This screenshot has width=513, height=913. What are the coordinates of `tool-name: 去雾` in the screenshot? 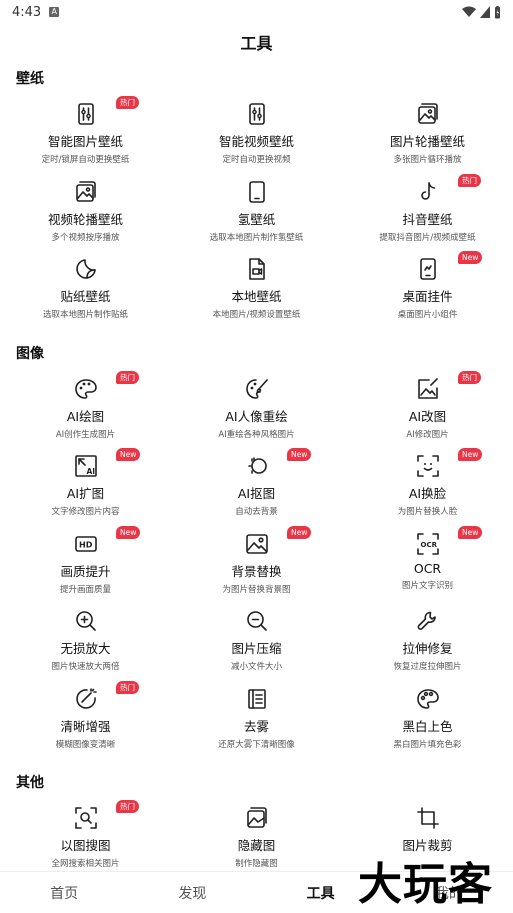 It's located at (256, 726).